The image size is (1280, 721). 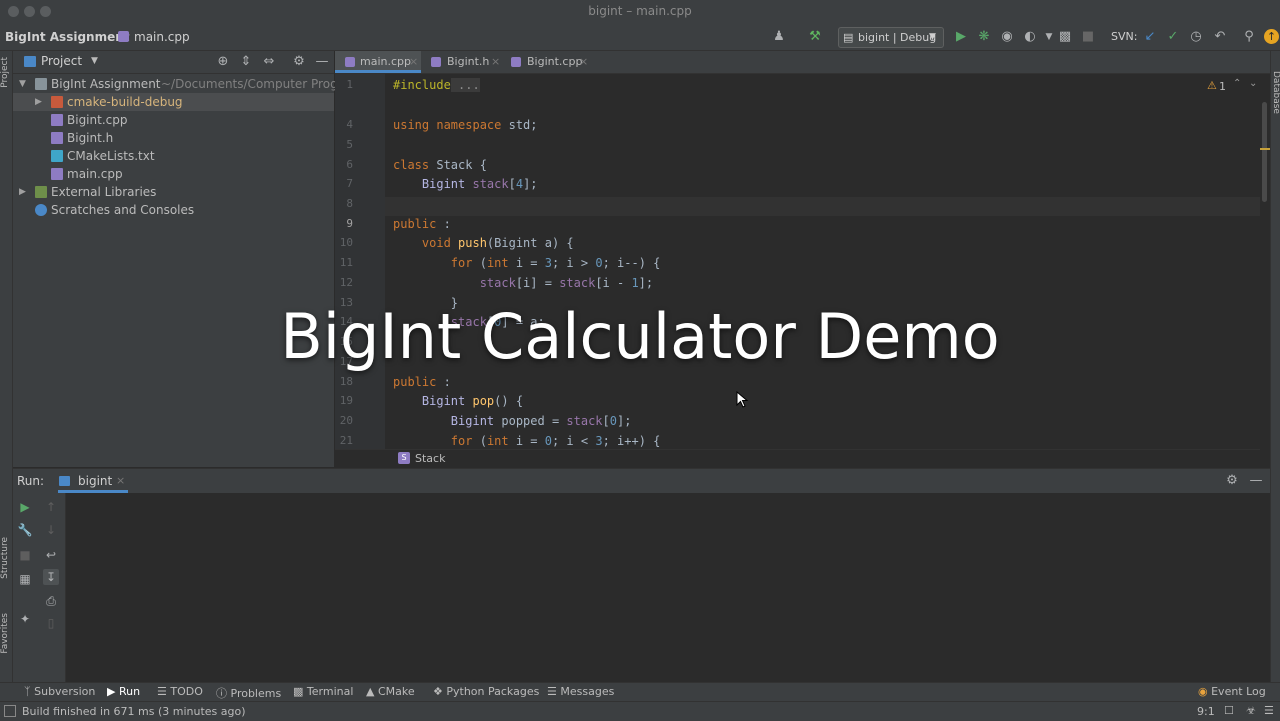 What do you see at coordinates (822, 206) in the screenshot?
I see `caret-row-highlight` at bounding box center [822, 206].